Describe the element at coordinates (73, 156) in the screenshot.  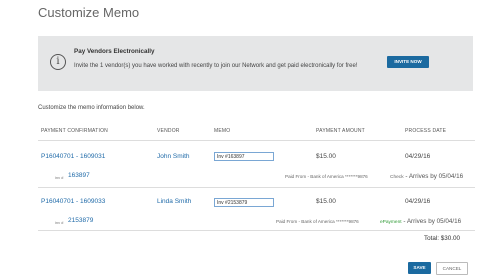
I see `payment-confirmation-link: P16040701 - 1609031` at that location.